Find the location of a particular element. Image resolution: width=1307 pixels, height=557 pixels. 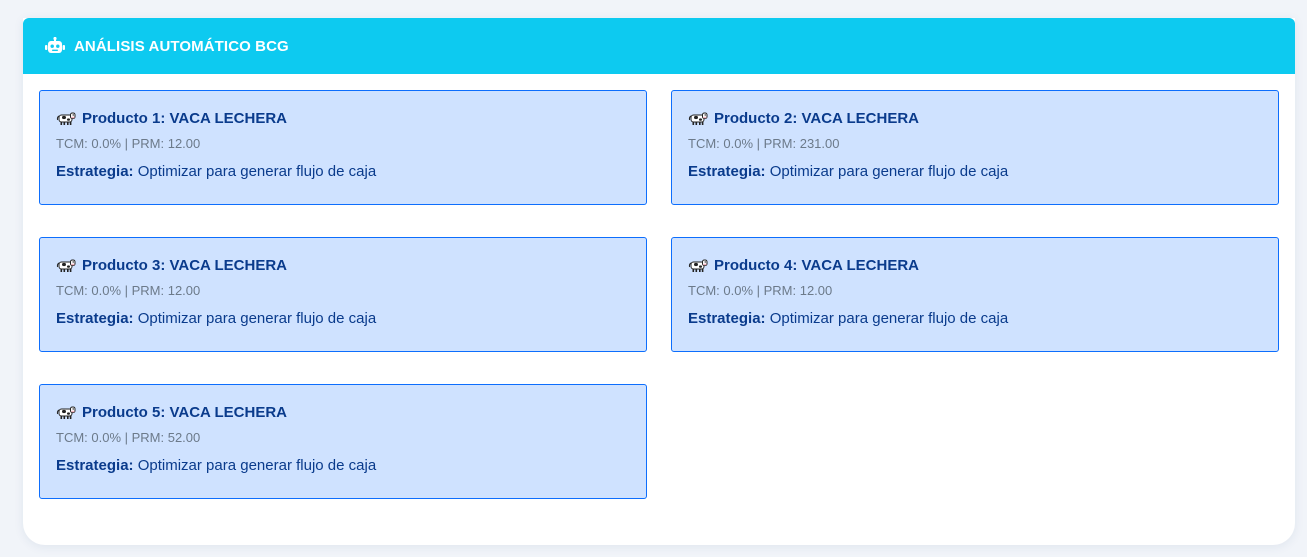

product-card-header: Producto 3: VACA LECHERA is located at coordinates (343, 265).